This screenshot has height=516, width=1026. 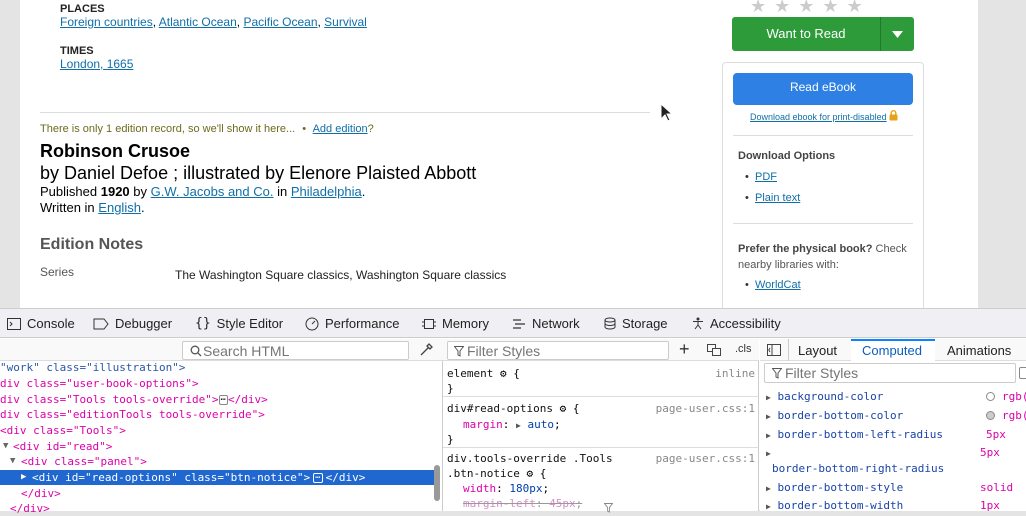 I want to click on tab-accessibility: Accessibility, so click(x=736, y=323).